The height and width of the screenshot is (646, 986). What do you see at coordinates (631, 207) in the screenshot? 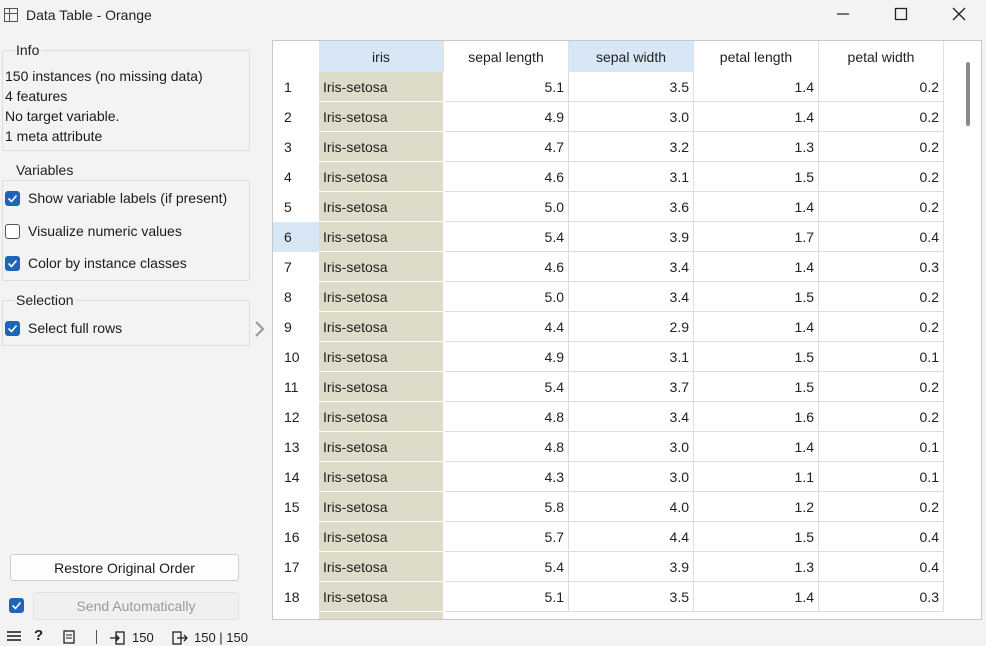
I see `table-cell: 3.6` at bounding box center [631, 207].